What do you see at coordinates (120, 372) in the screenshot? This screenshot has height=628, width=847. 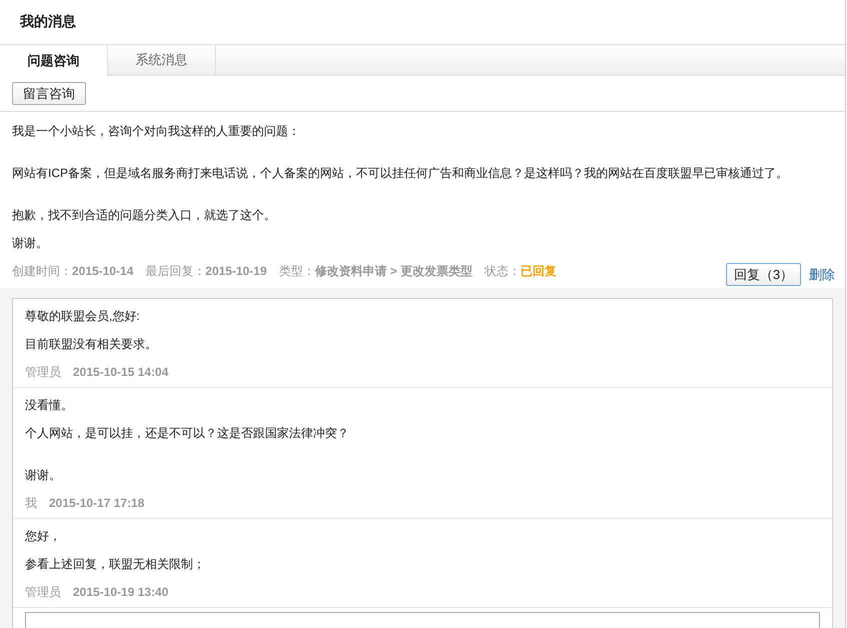 I see `reply-time: 2015-10-15 14:04` at bounding box center [120, 372].